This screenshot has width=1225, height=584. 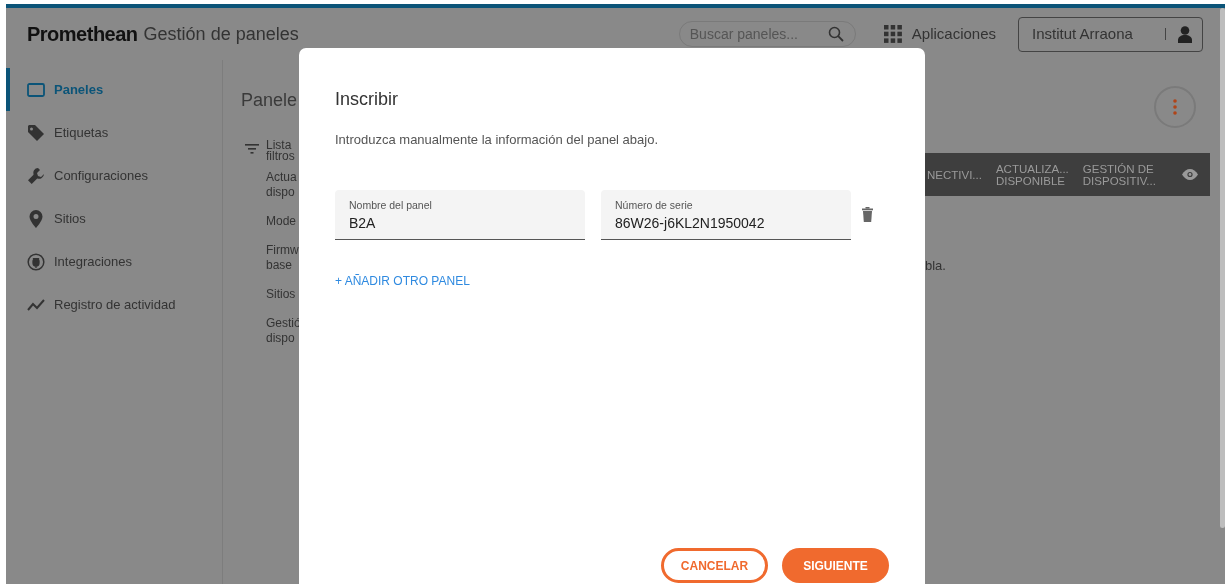 What do you see at coordinates (280, 151) in the screenshot?
I see `filter-list-title: Lista filtros` at bounding box center [280, 151].